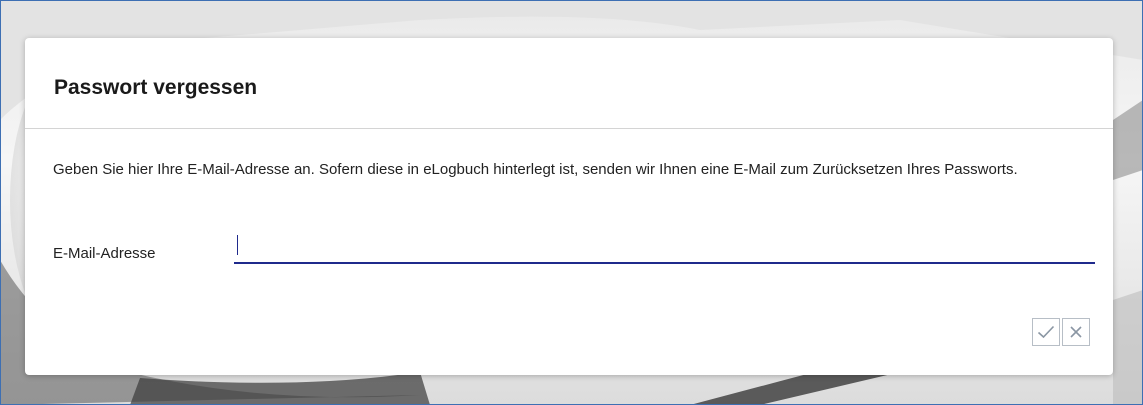  Describe the element at coordinates (664, 249) in the screenshot. I see `email-field` at that location.